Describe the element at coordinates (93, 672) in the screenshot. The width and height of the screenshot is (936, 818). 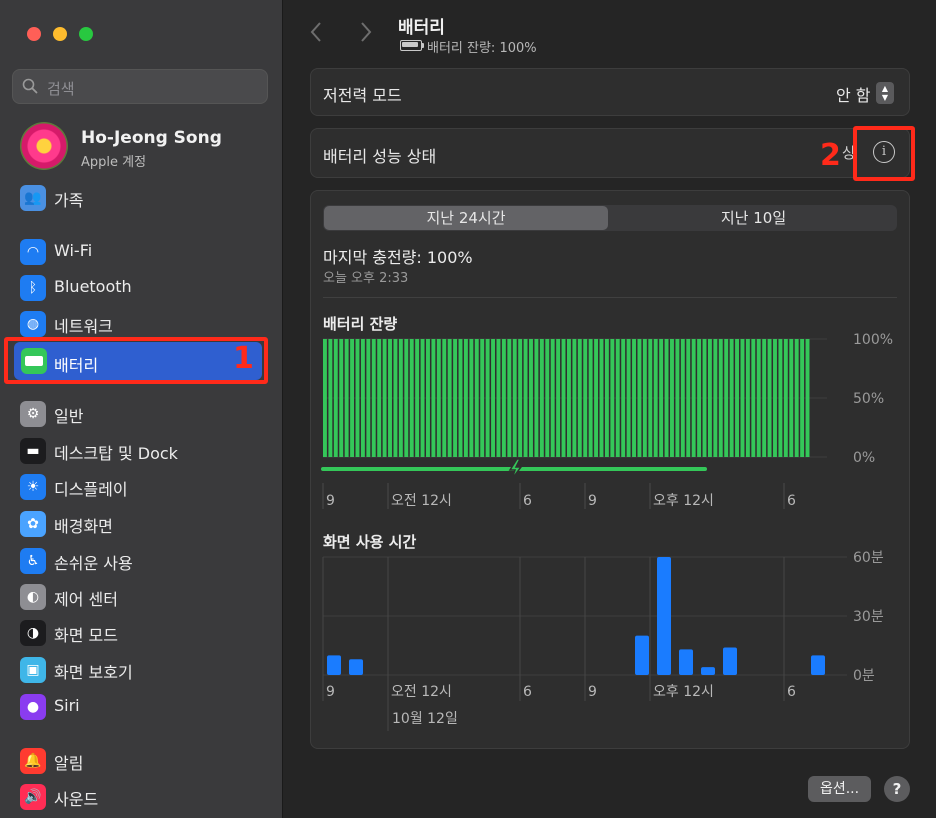
I see `sidebar-item-label: 화면 보호기` at that location.